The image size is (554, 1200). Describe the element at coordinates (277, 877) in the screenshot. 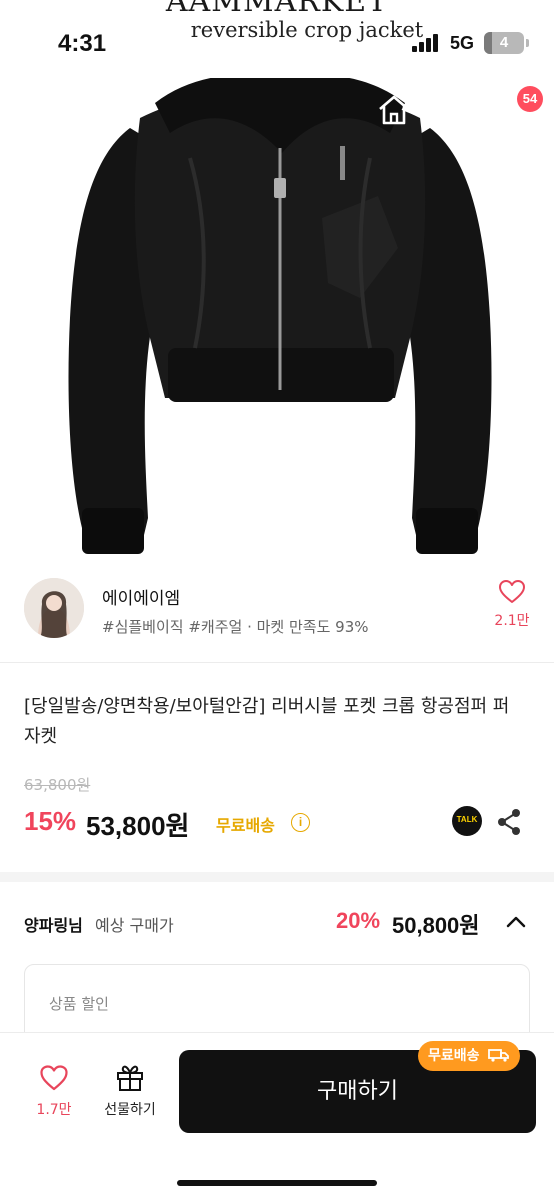

I see `section-separator` at that location.